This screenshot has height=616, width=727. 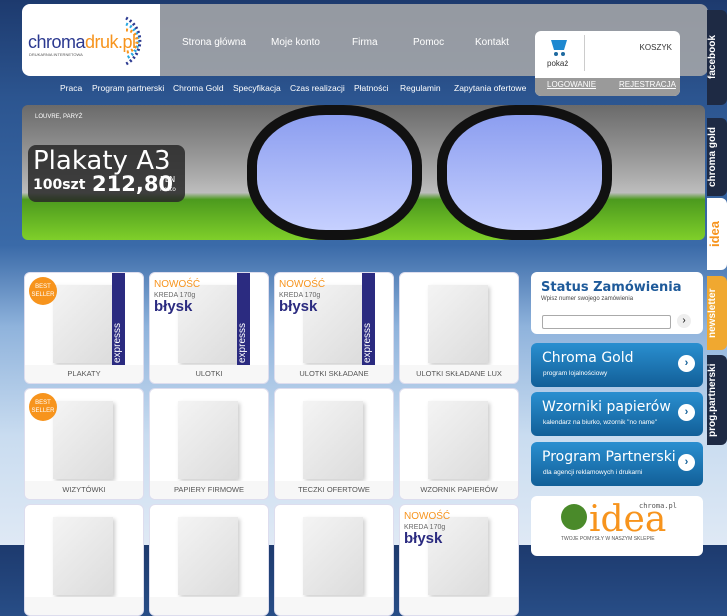 What do you see at coordinates (717, 157) in the screenshot?
I see `tab-chroma-gold: chroma gold` at bounding box center [717, 157].